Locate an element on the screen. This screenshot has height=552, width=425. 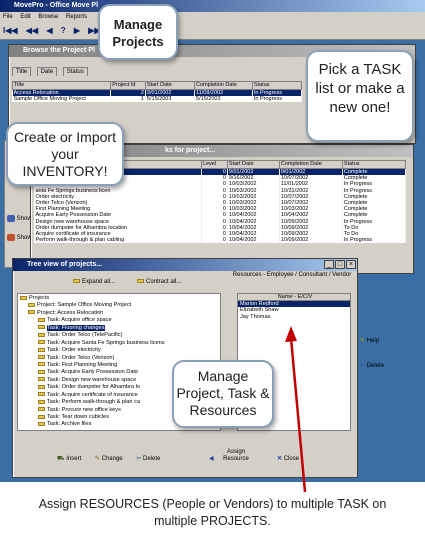
callout-manage-resources: Manage Project, Task & Resources is located at coordinates (223, 394).